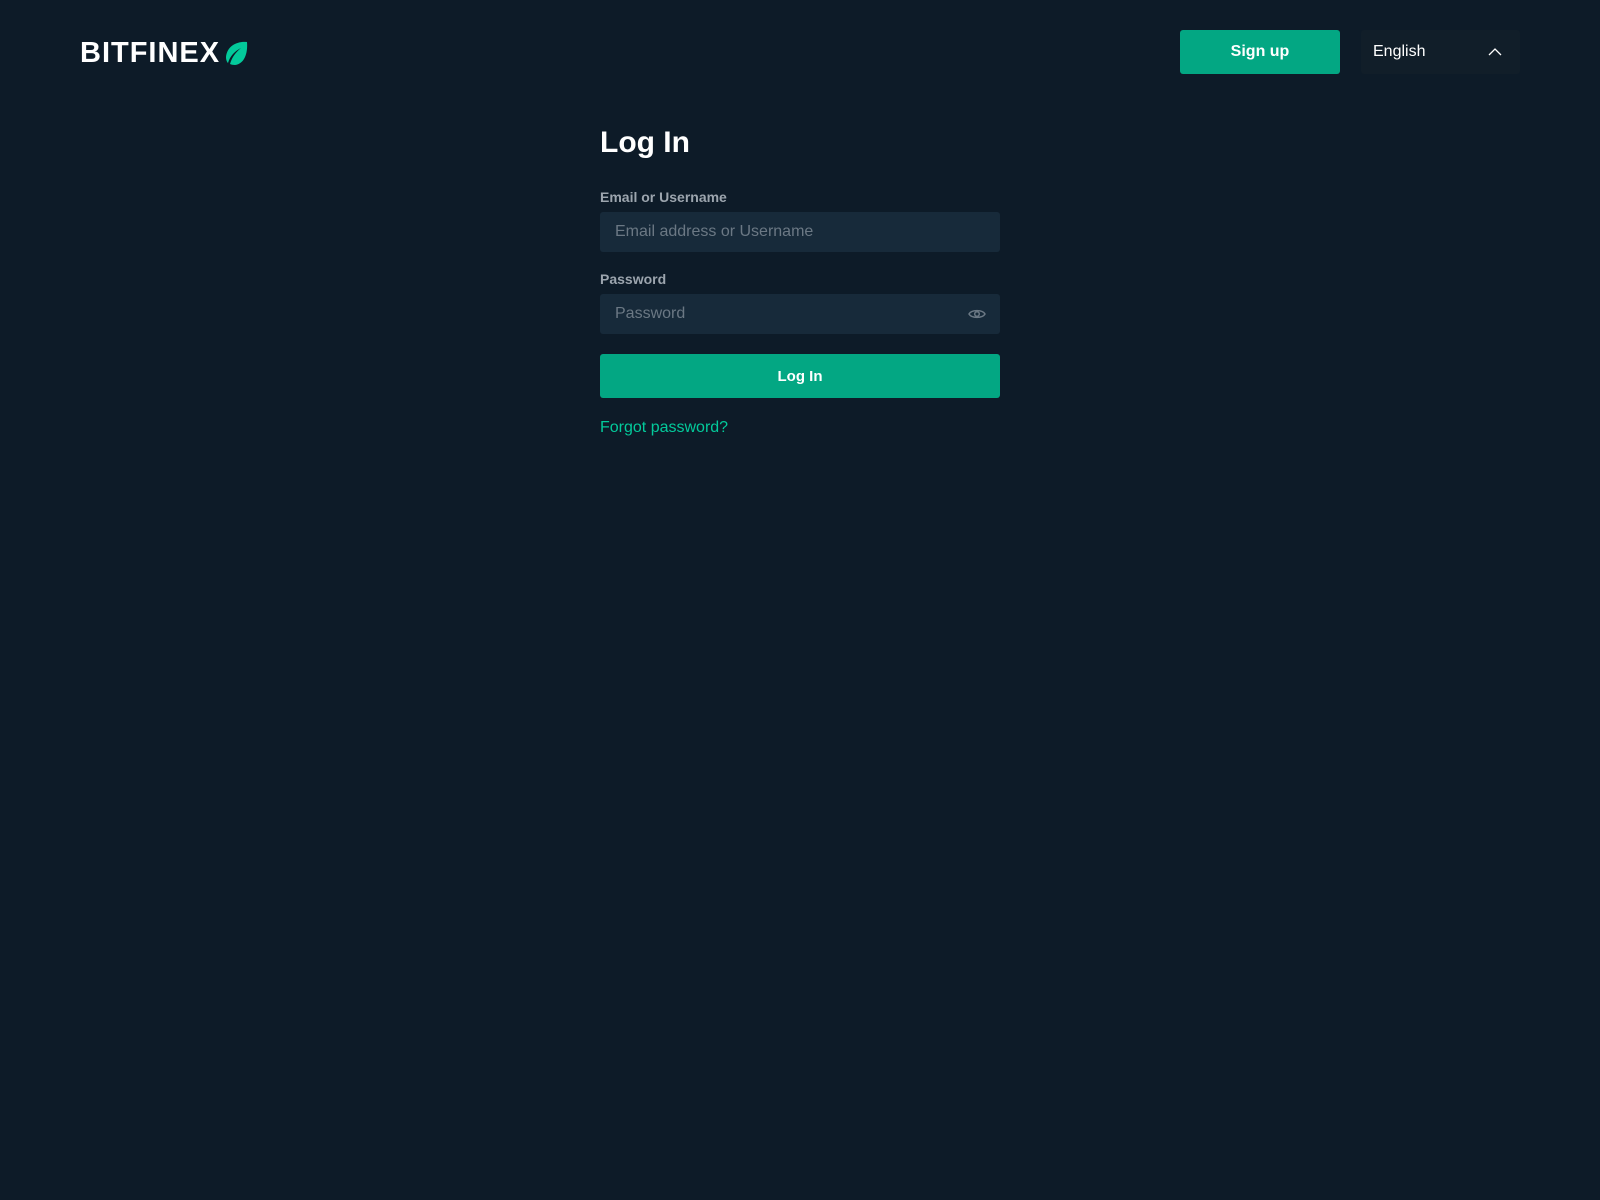 The height and width of the screenshot is (1200, 1600). I want to click on email-label: Email or Username, so click(663, 197).